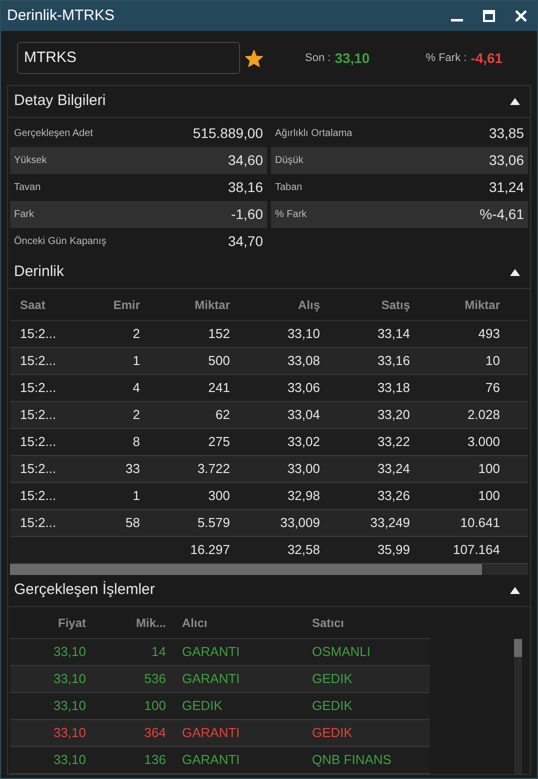 This screenshot has height=779, width=538. I want to click on detail-label: Yüksek, so click(30, 161).